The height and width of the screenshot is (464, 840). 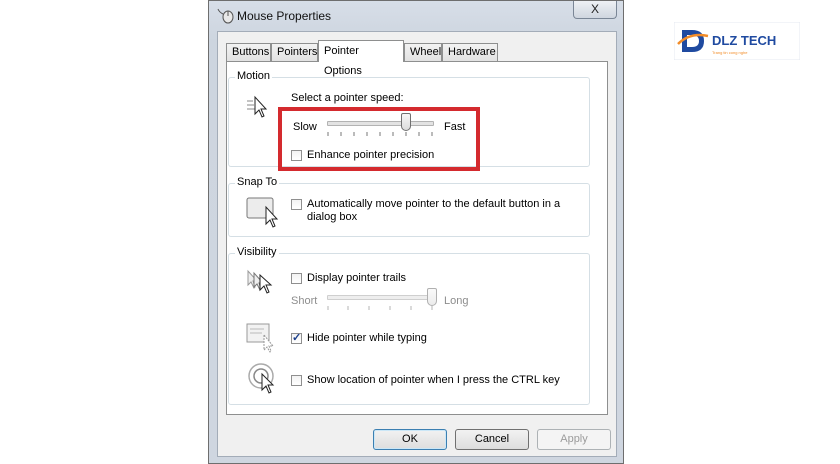 I want to click on hide-pointer-checkbox, so click(x=296, y=337).